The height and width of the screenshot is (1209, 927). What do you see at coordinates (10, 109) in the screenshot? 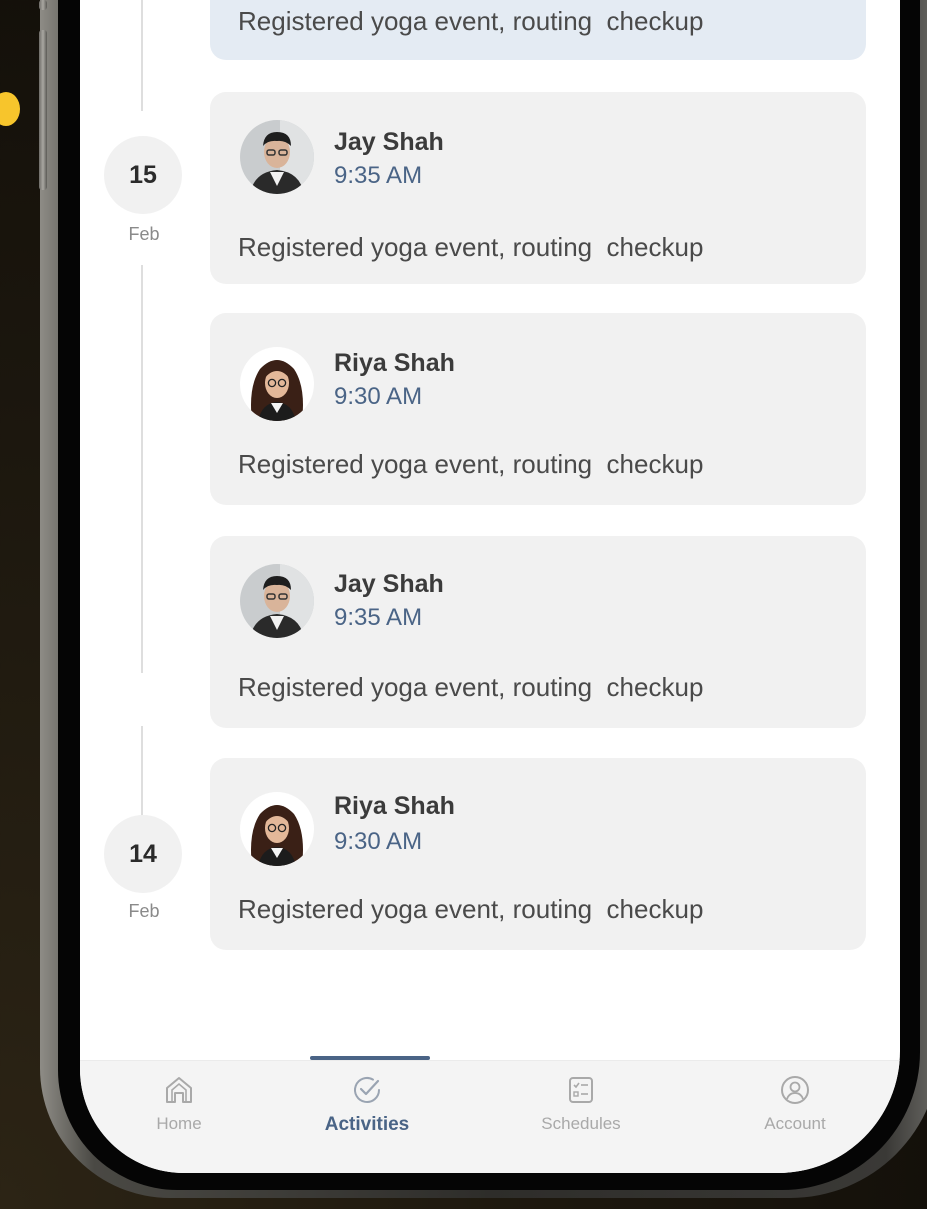
I see `decorative-dot` at bounding box center [10, 109].